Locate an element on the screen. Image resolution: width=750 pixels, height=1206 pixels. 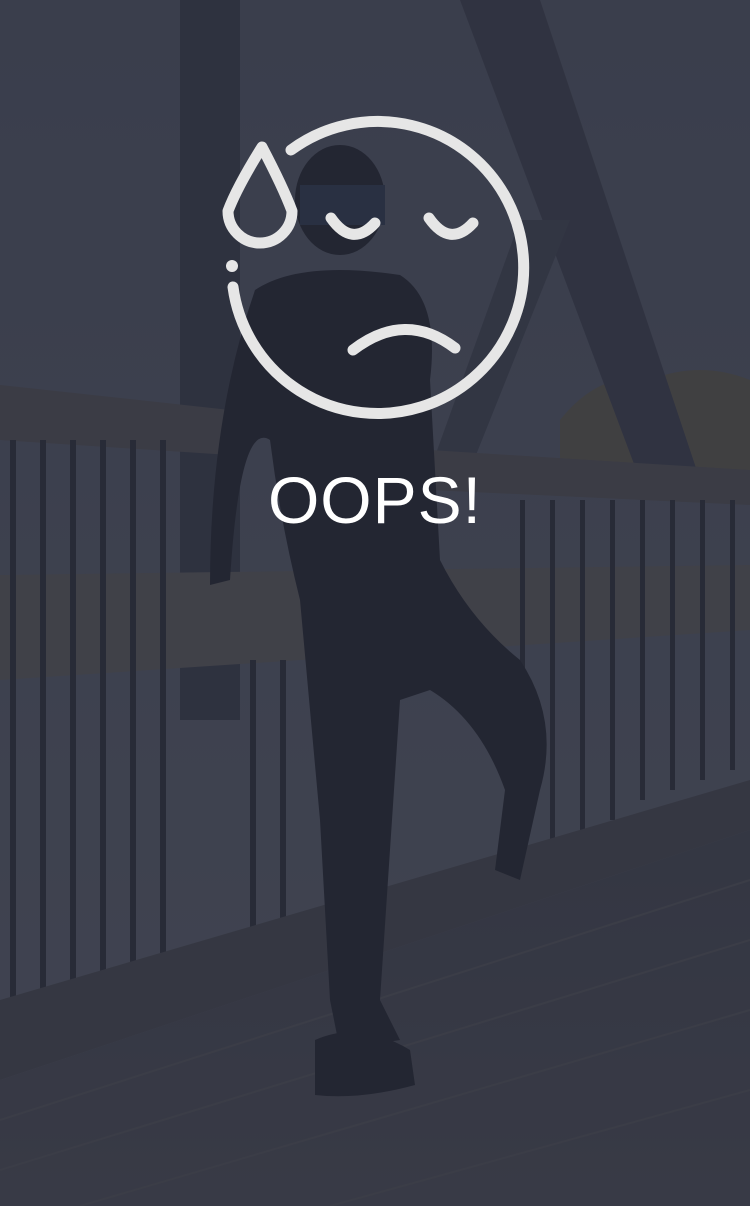
error-title: OOPS! is located at coordinates (375, 500).